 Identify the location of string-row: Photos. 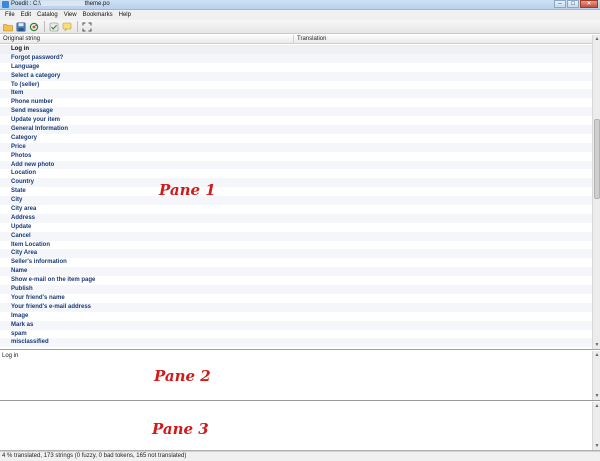
(296, 156).